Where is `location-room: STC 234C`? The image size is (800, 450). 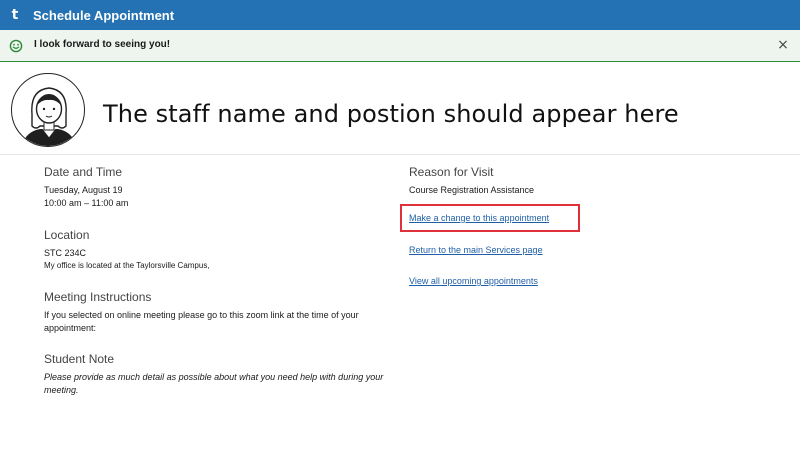 location-room: STC 234C is located at coordinates (65, 253).